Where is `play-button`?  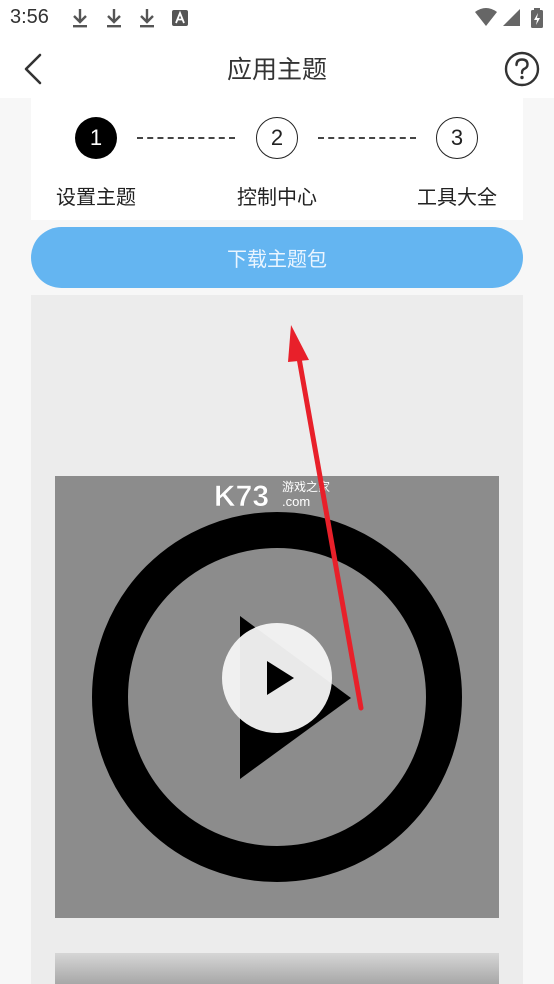 play-button is located at coordinates (277, 678).